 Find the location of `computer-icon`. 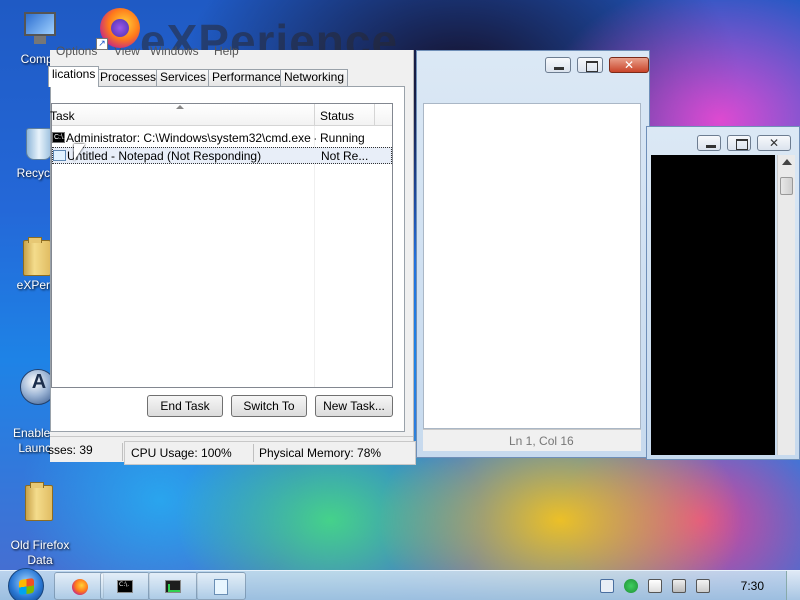

computer-icon is located at coordinates (40, 29).